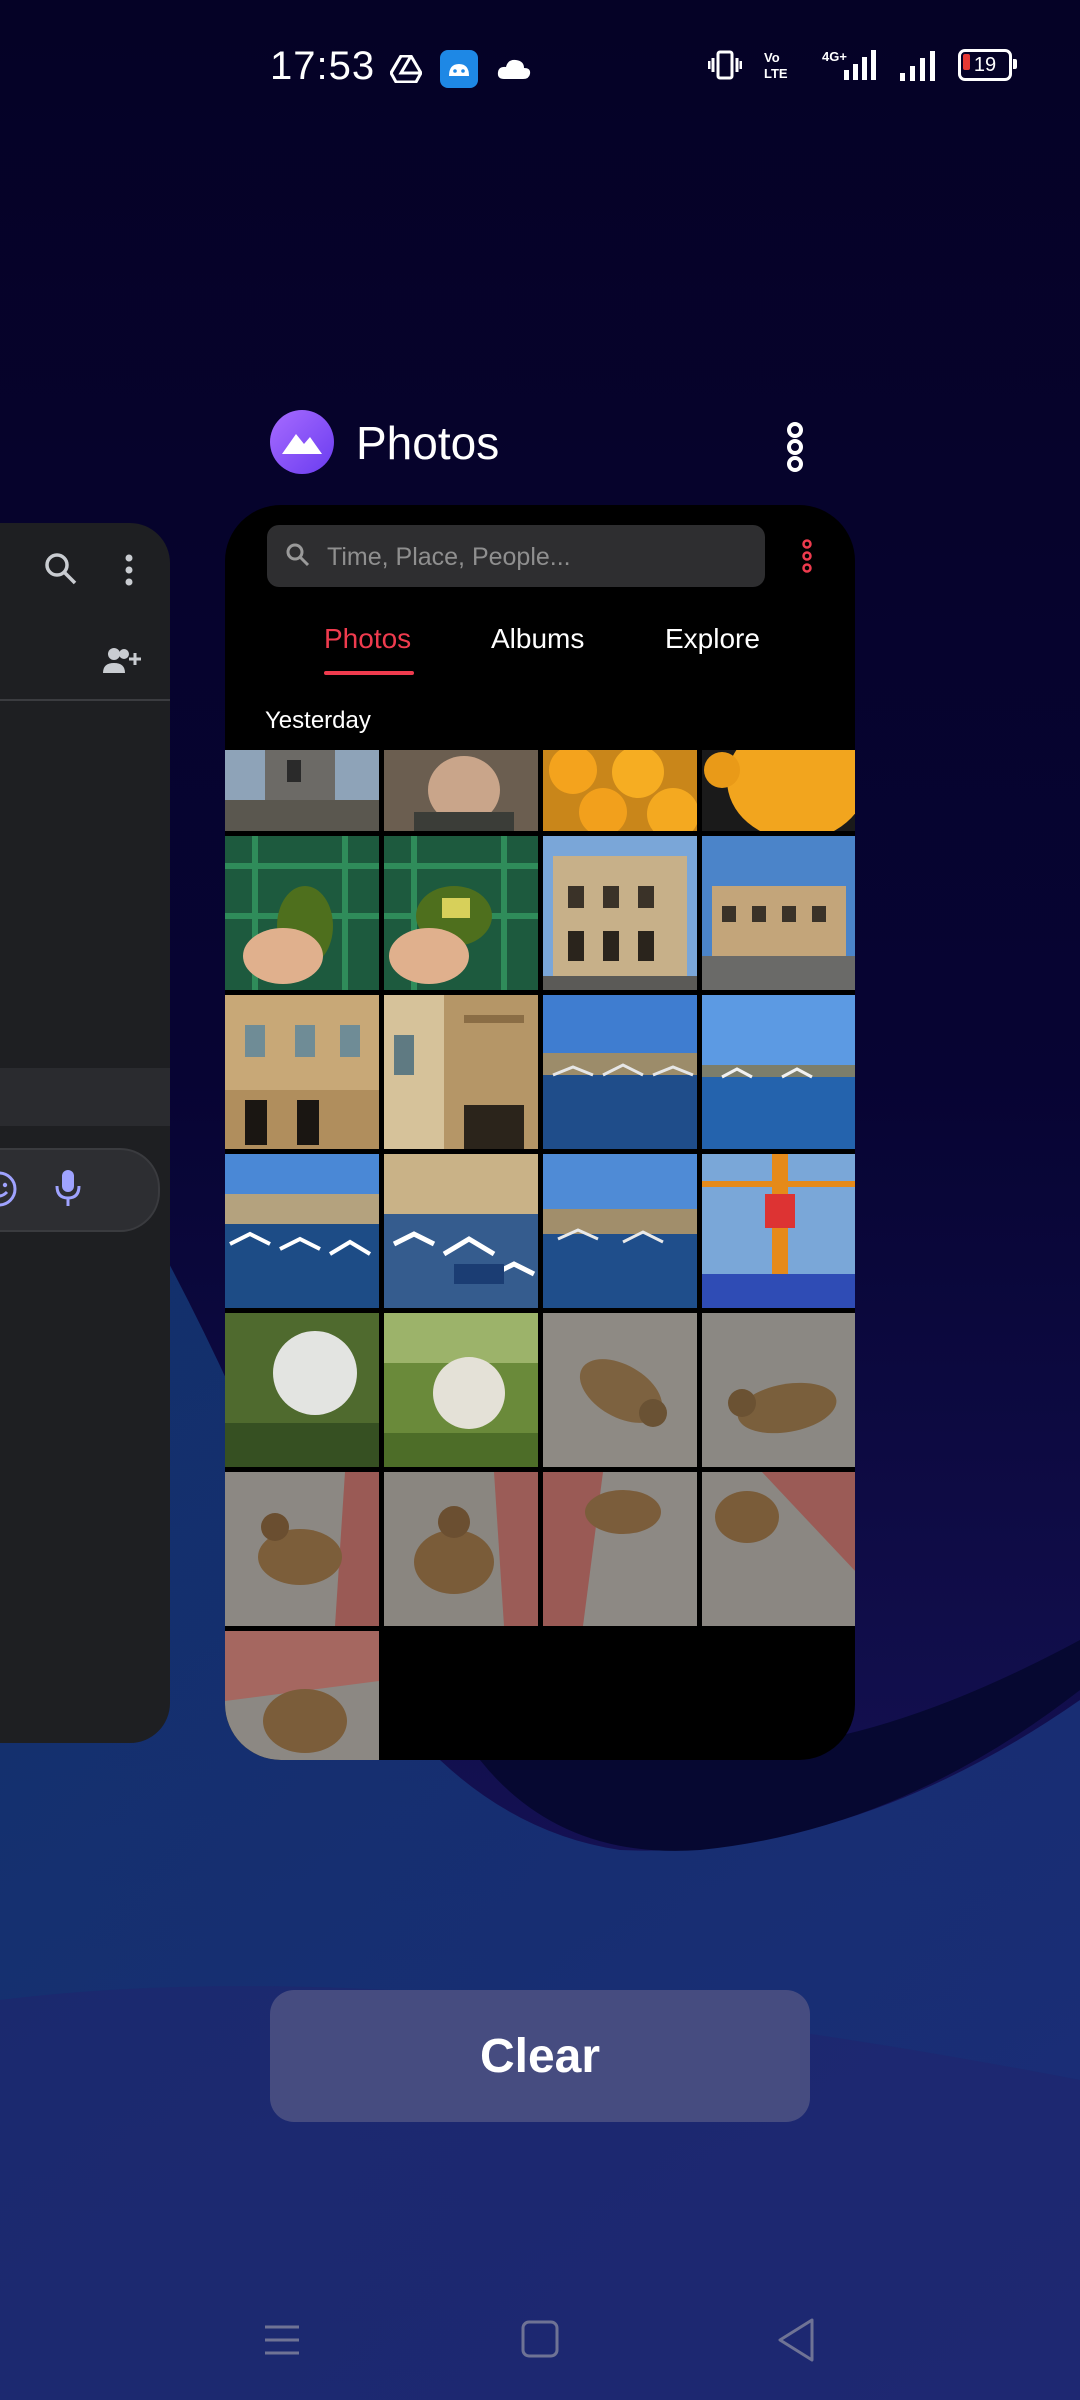  What do you see at coordinates (369, 673) in the screenshot?
I see `tab-underline` at bounding box center [369, 673].